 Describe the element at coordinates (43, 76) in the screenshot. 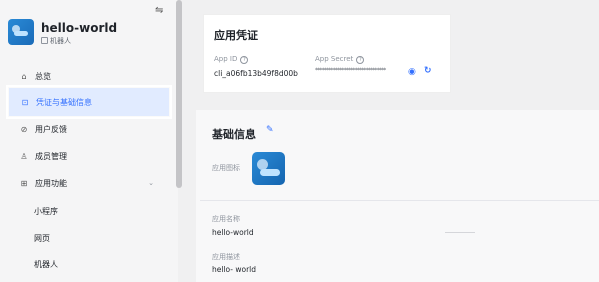

I see `sidebar-item-label: 总览` at that location.